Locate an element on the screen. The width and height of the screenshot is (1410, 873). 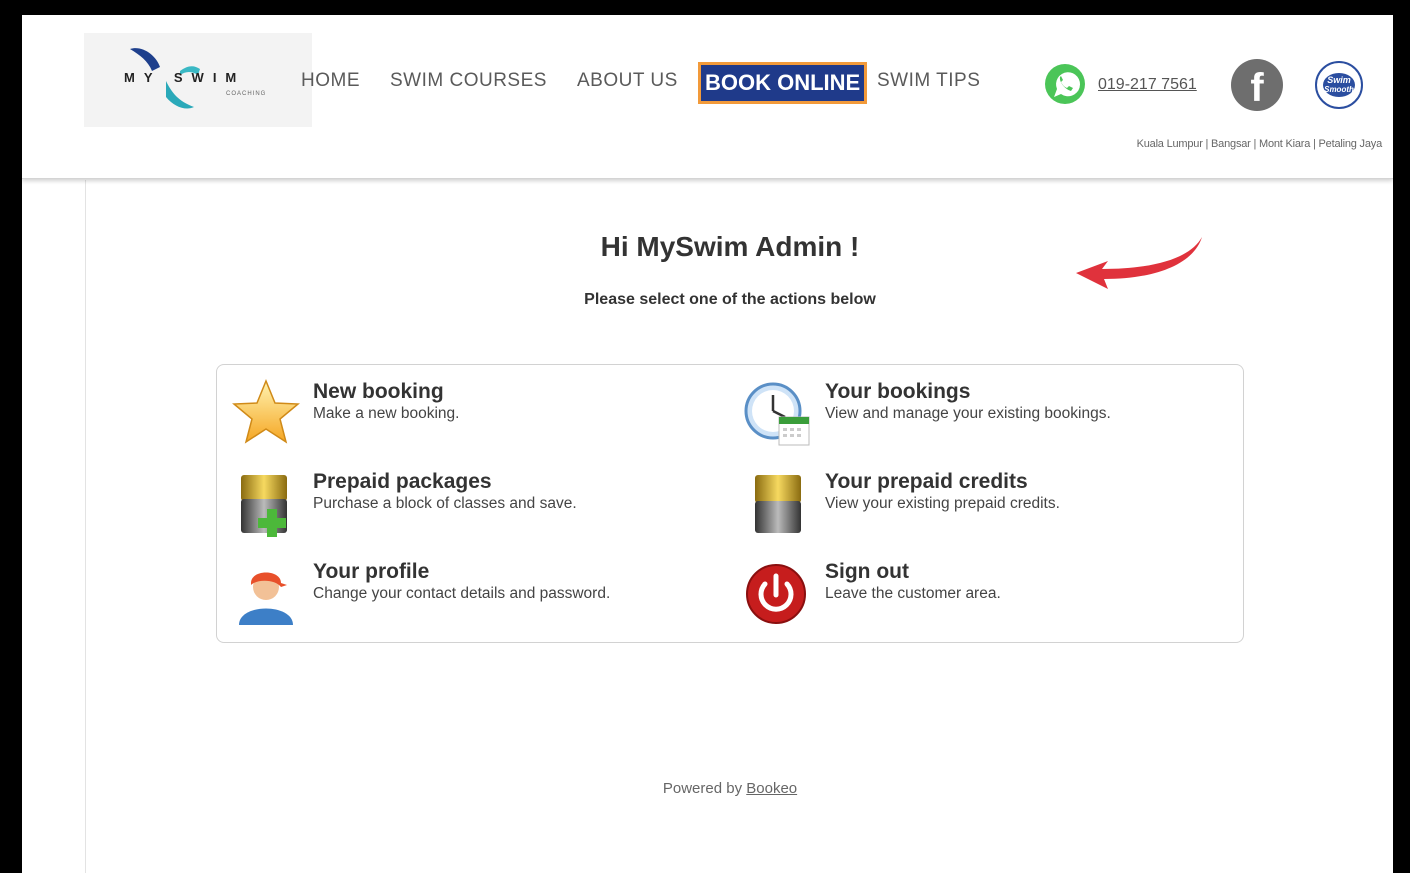
annotation-arrow-icon is located at coordinates (1139, 263).